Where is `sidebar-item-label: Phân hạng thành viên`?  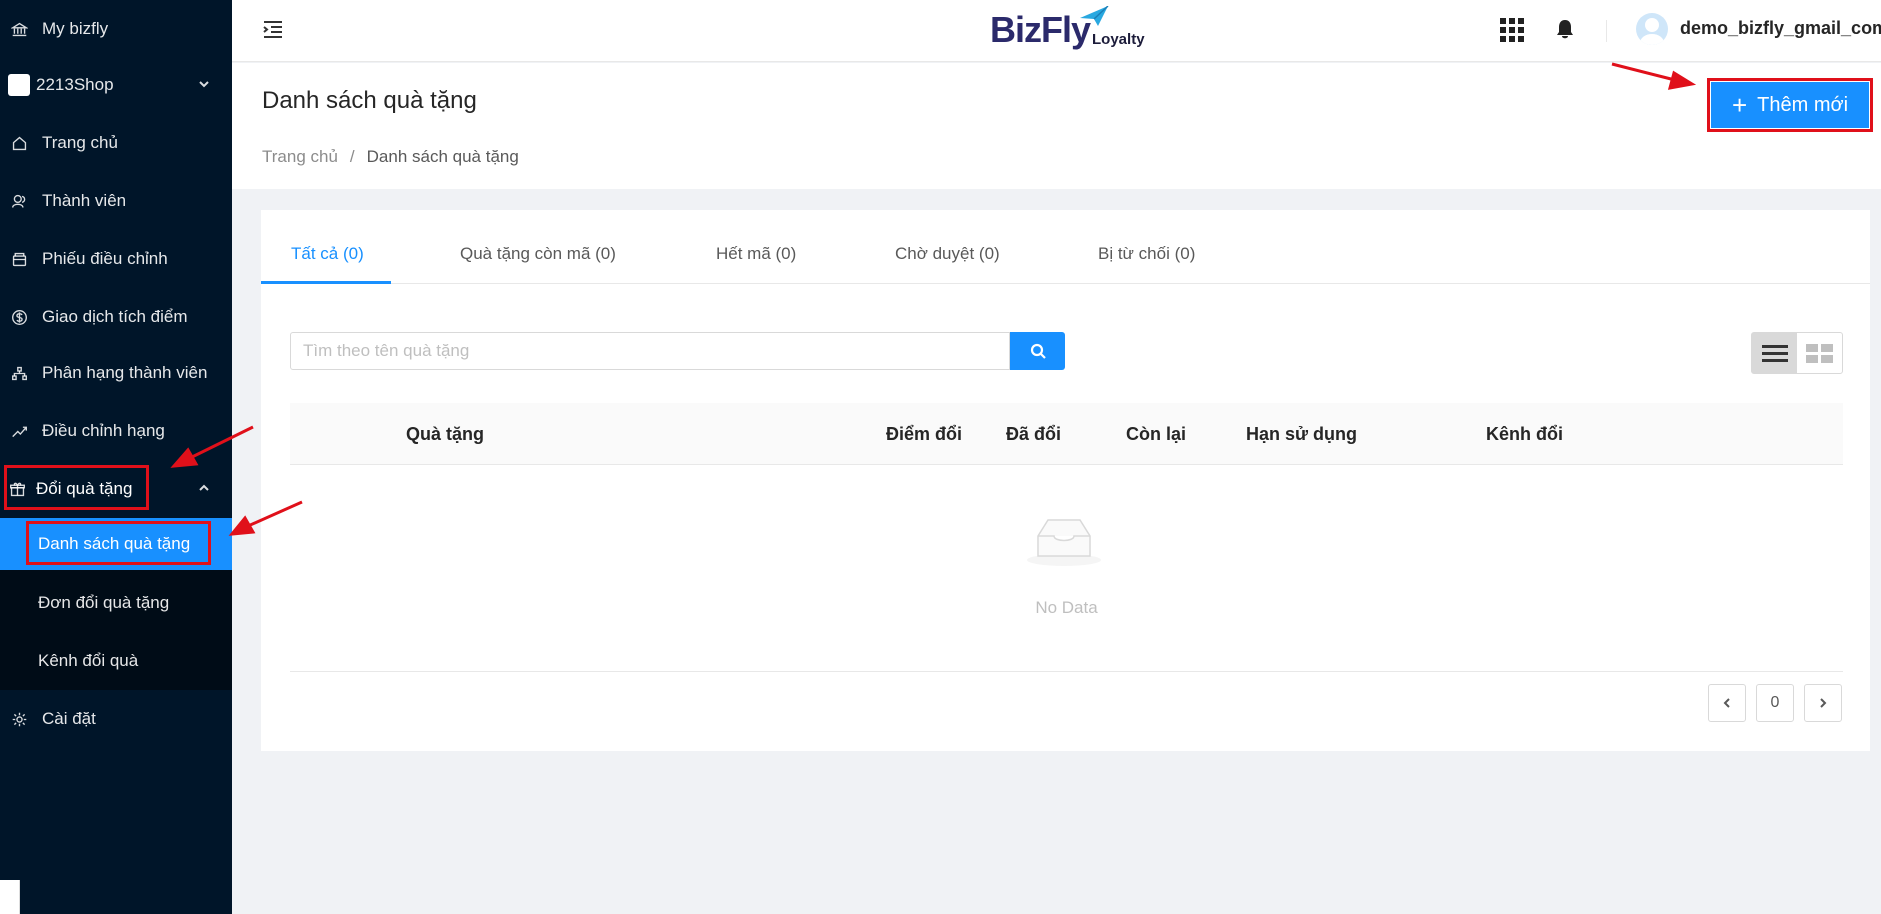
sidebar-item-label: Phân hạng thành viên is located at coordinates (125, 372).